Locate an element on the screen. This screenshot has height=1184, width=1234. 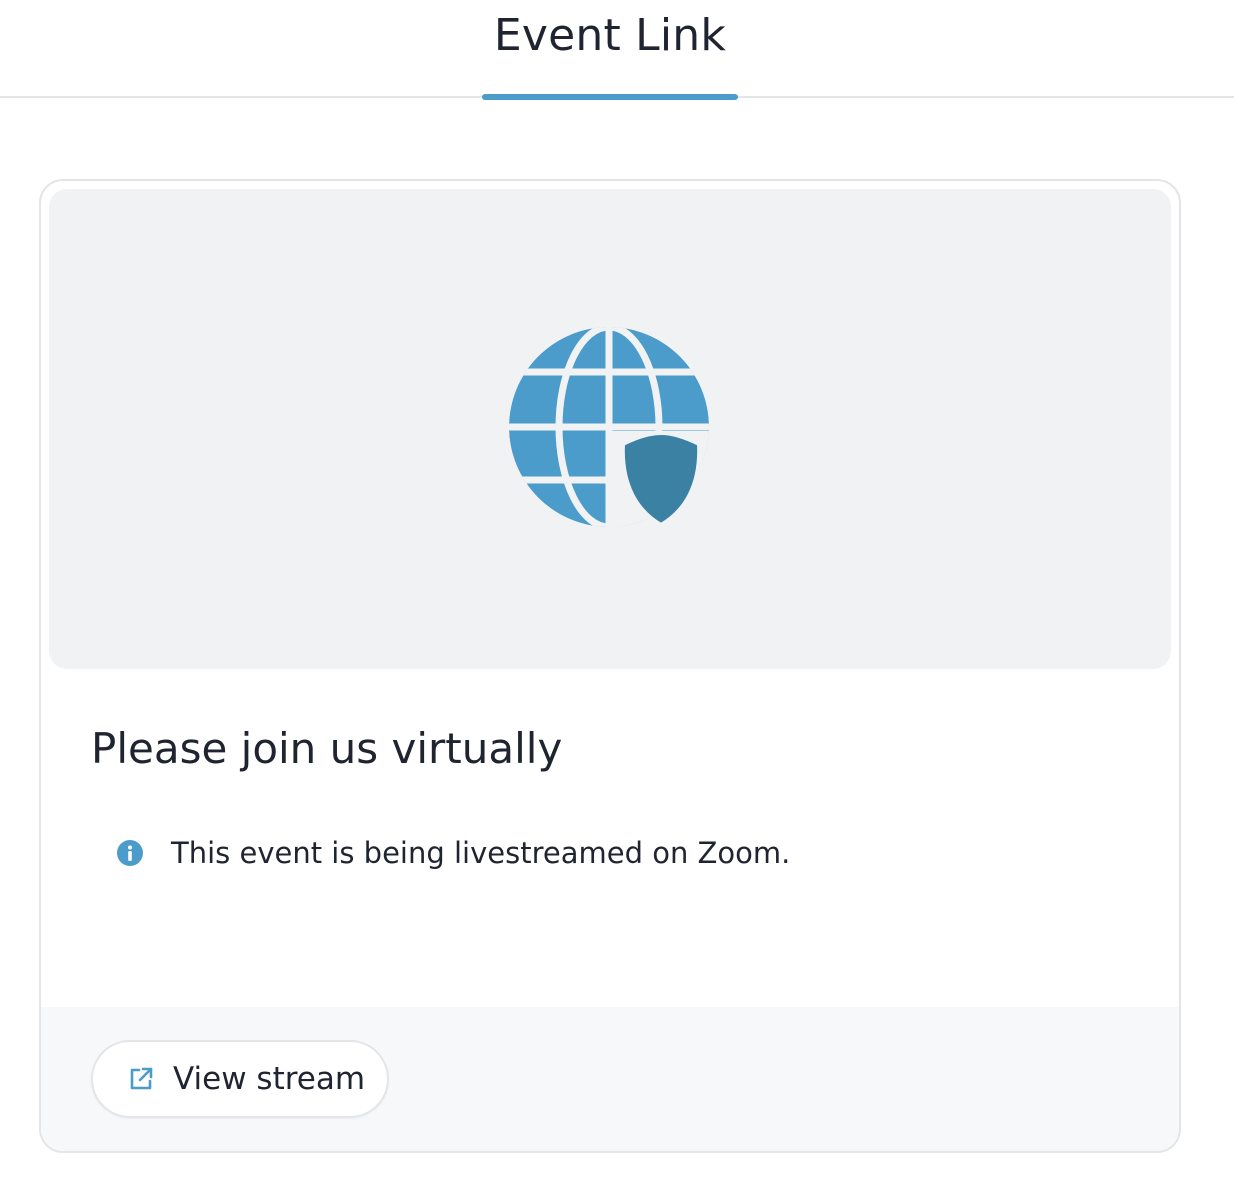
tab-label: Event Link is located at coordinates (610, 35).